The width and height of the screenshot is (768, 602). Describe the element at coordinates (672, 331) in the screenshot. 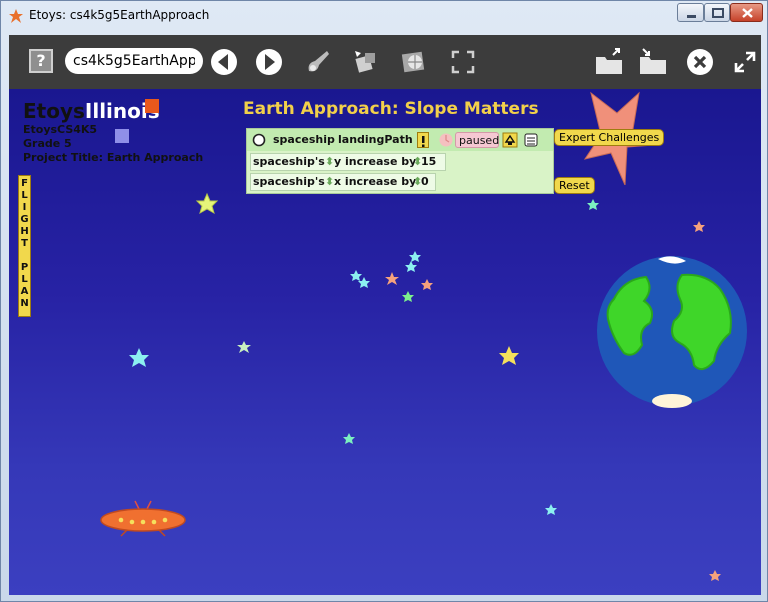

I see `earth-globe` at that location.